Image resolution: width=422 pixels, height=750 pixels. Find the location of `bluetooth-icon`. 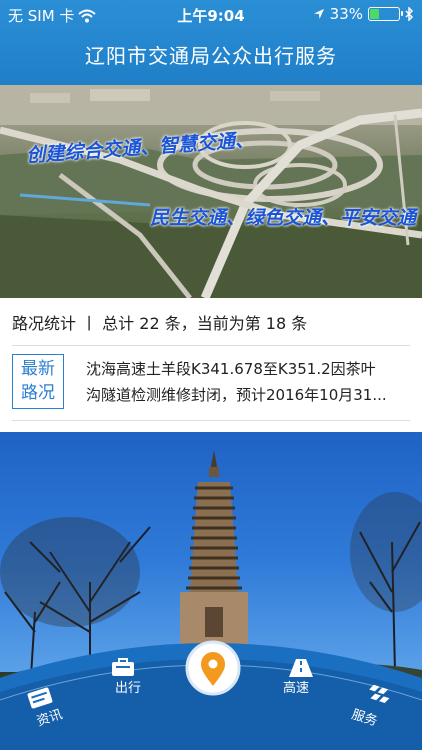

bluetooth-icon is located at coordinates (409, 14).